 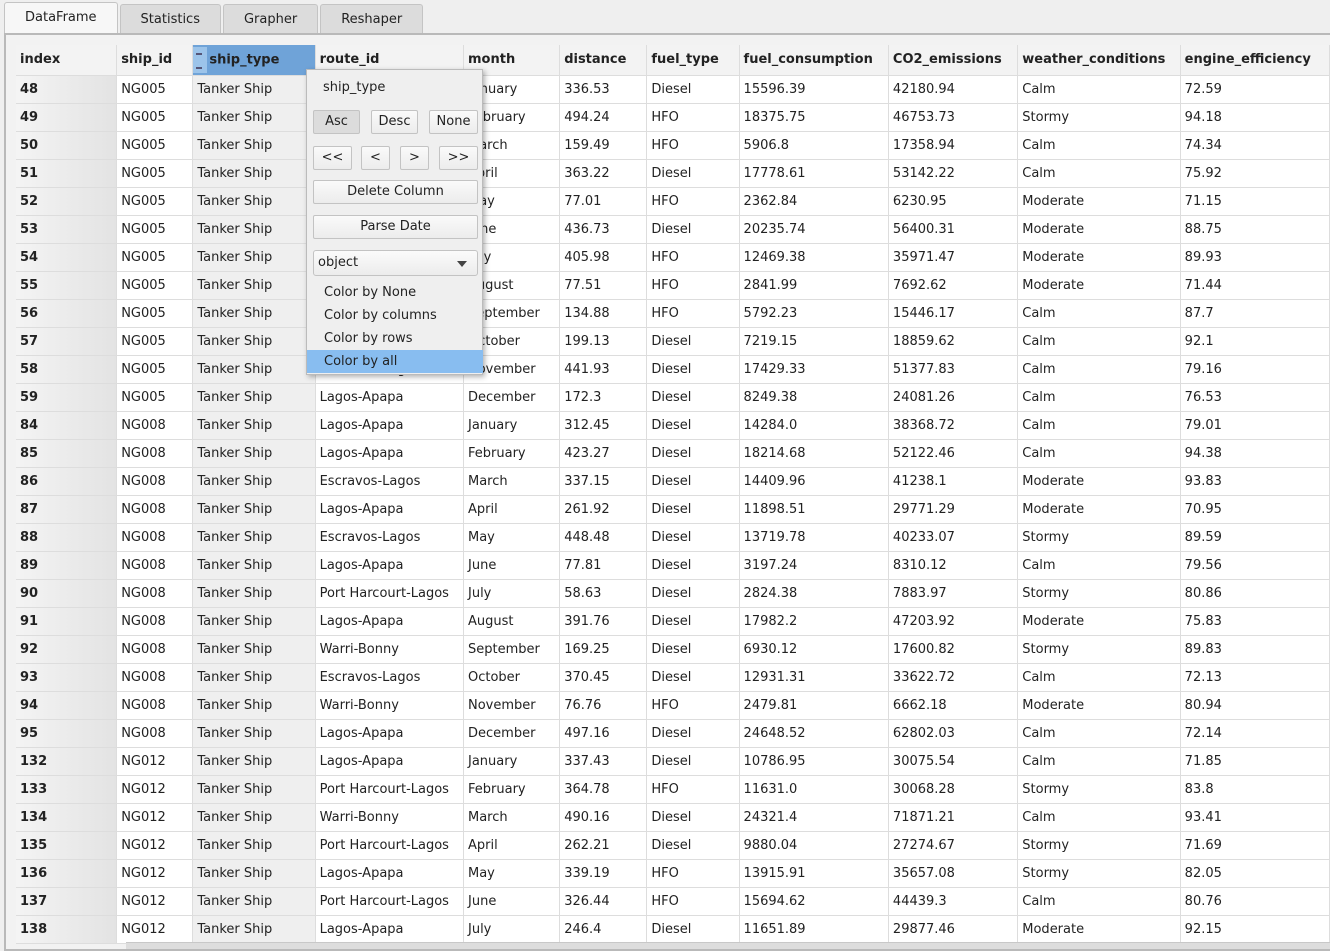 I want to click on column-header-ship-type: ship_type, so click(x=254, y=60).